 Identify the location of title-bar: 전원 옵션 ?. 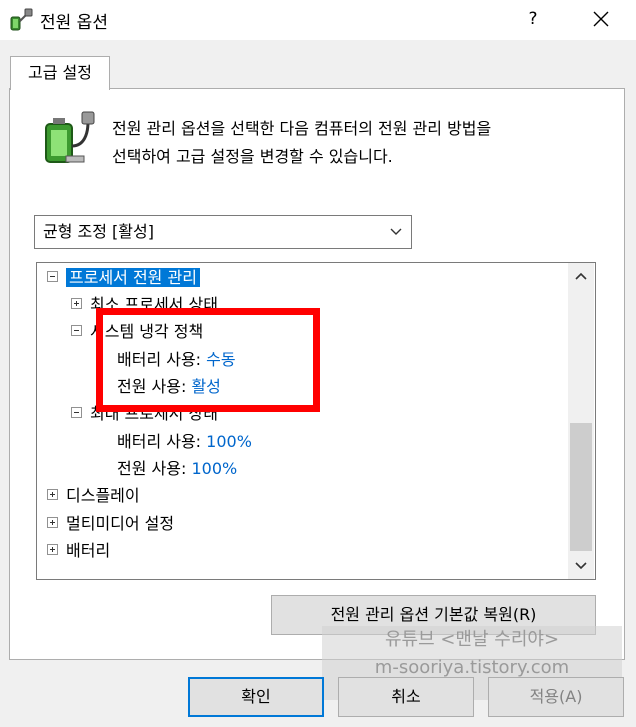
(318, 20).